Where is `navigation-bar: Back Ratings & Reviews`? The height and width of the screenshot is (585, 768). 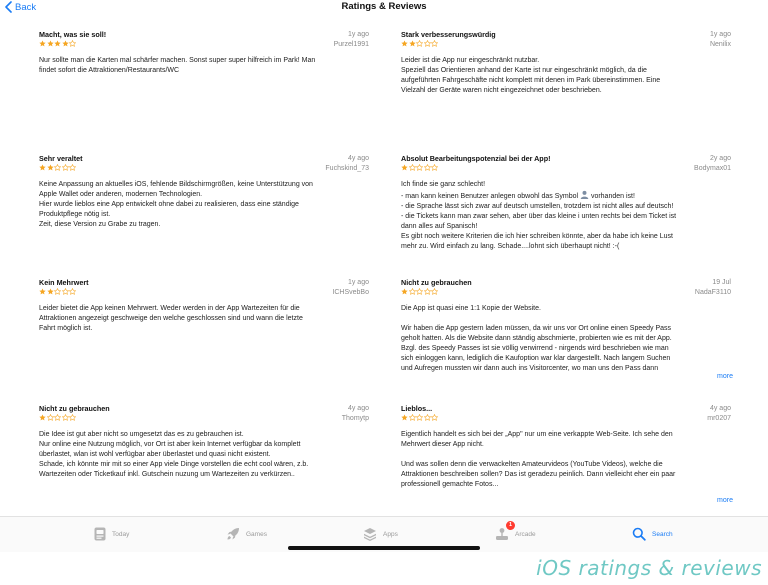
navigation-bar: Back Ratings & Reviews is located at coordinates (384, 7).